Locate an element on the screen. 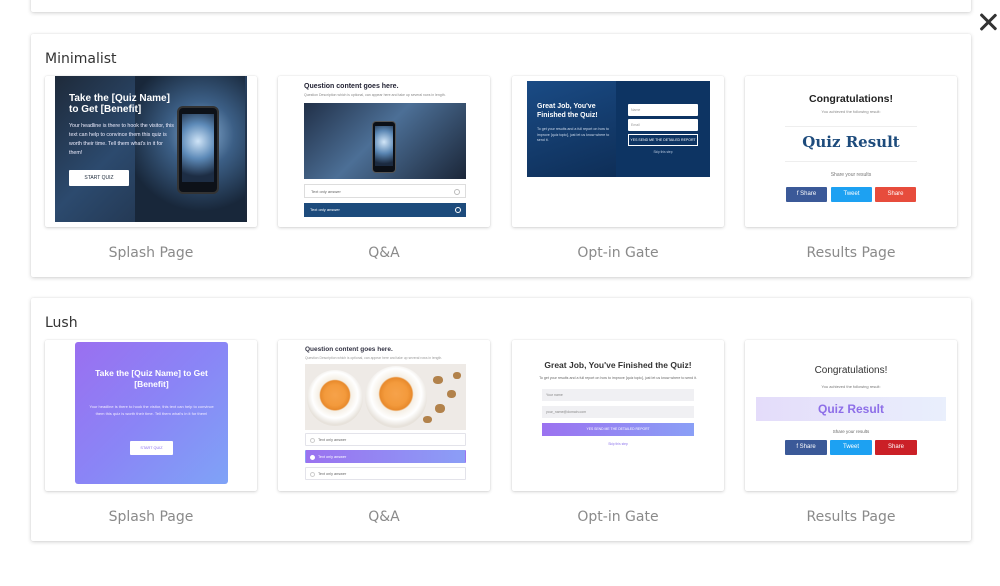 The image size is (1000, 586). name-field: Name is located at coordinates (663, 110).